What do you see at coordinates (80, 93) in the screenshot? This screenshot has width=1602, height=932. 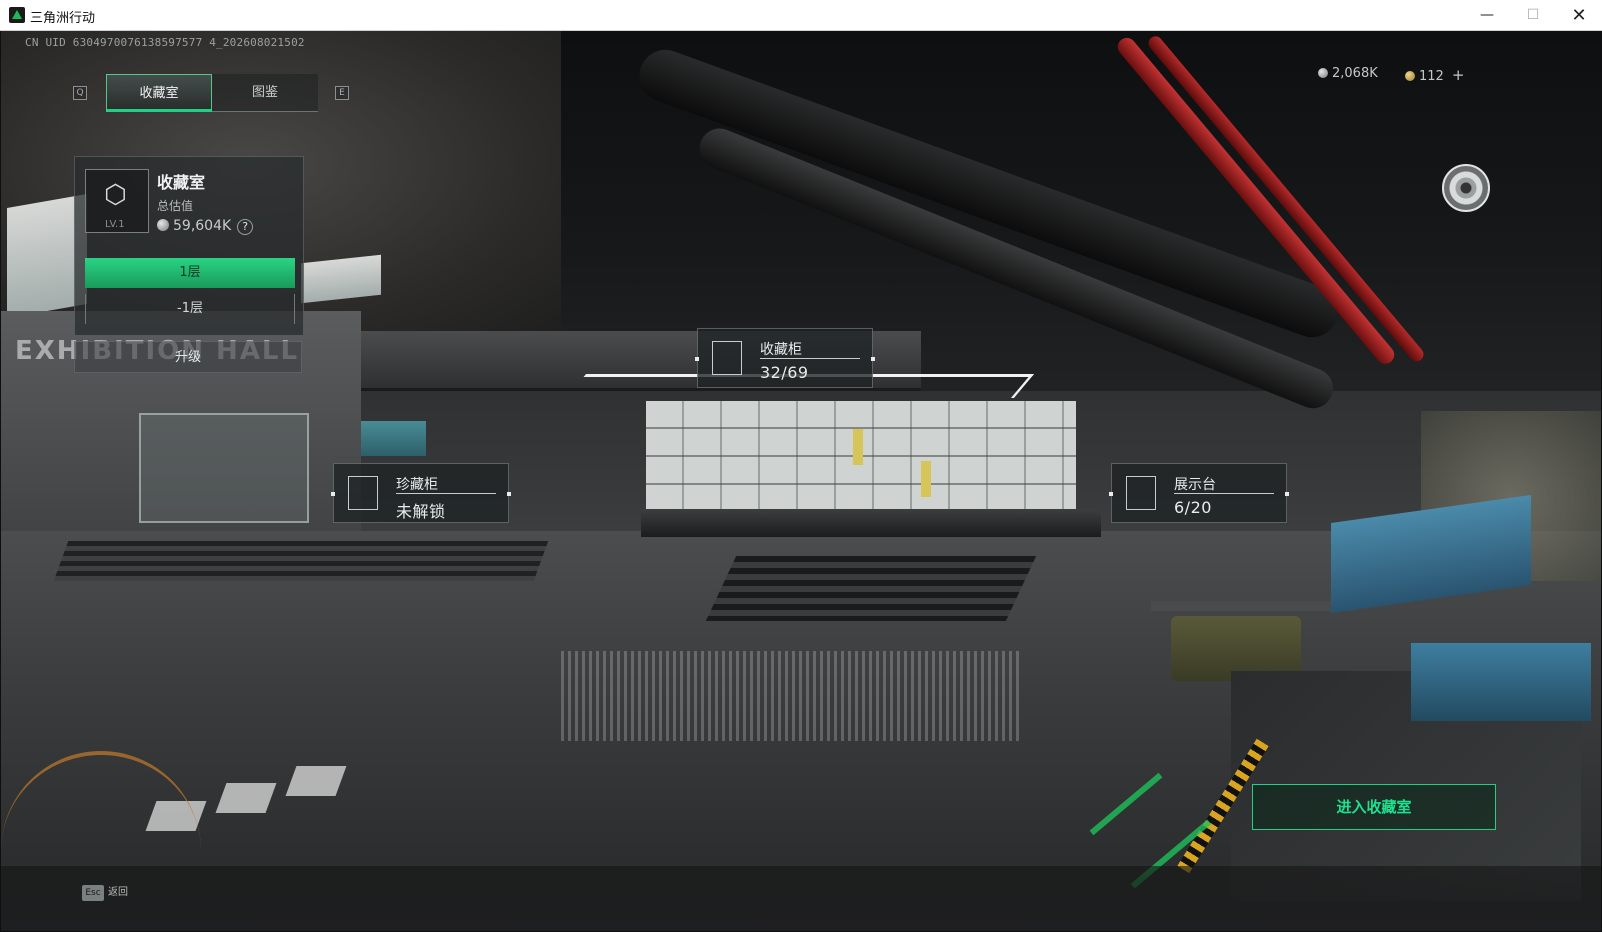 I see `prev-tab-key-hint: Q` at bounding box center [80, 93].